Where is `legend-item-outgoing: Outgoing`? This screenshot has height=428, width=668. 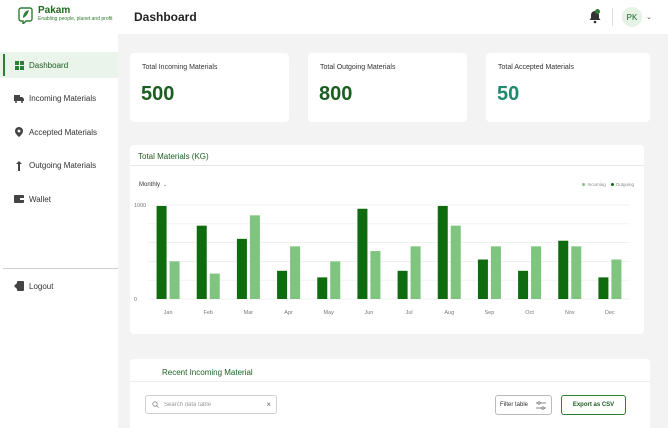
legend-item-outgoing: Outgoing is located at coordinates (622, 184).